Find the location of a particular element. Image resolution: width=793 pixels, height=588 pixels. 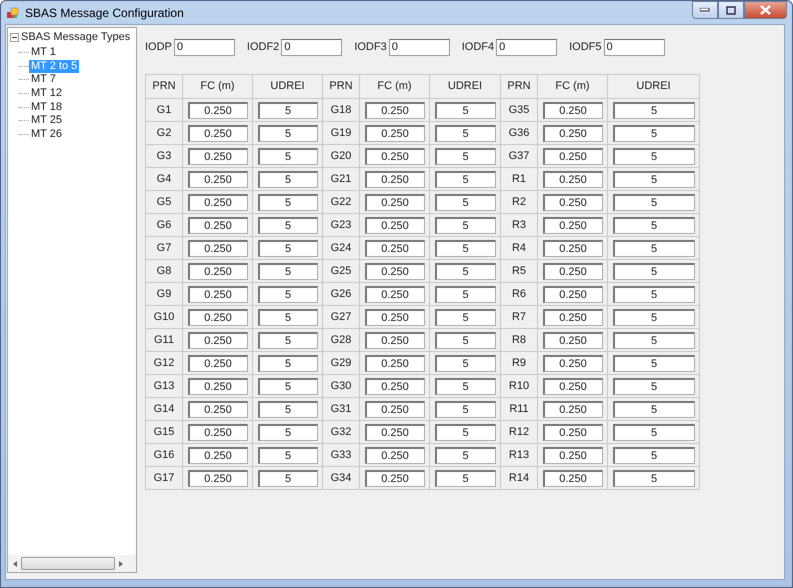

scrollbar-thumb is located at coordinates (68, 563).